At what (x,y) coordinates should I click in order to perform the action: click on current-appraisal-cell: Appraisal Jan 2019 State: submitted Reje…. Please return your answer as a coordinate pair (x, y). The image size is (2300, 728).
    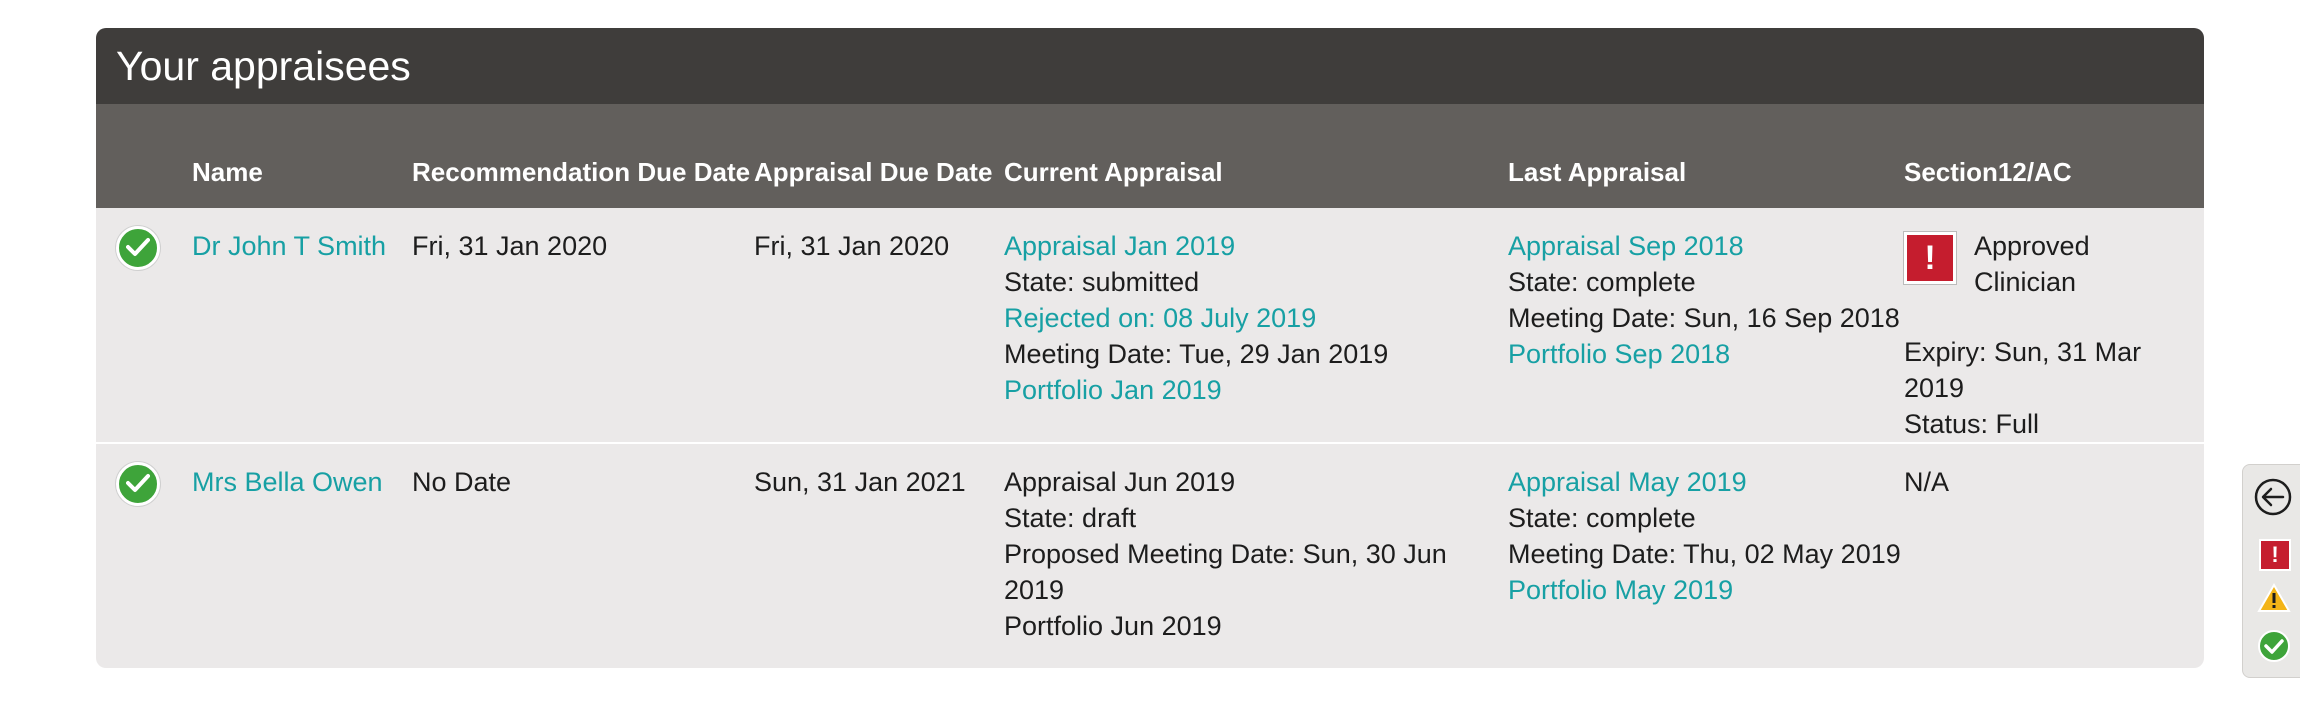
    Looking at the image, I should click on (1256, 325).